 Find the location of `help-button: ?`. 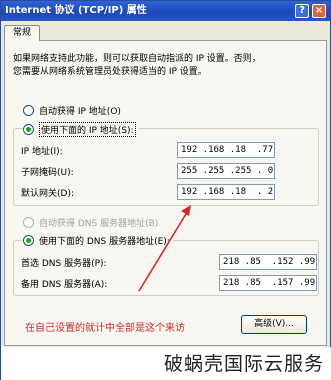

help-button: ? is located at coordinates (302, 11).